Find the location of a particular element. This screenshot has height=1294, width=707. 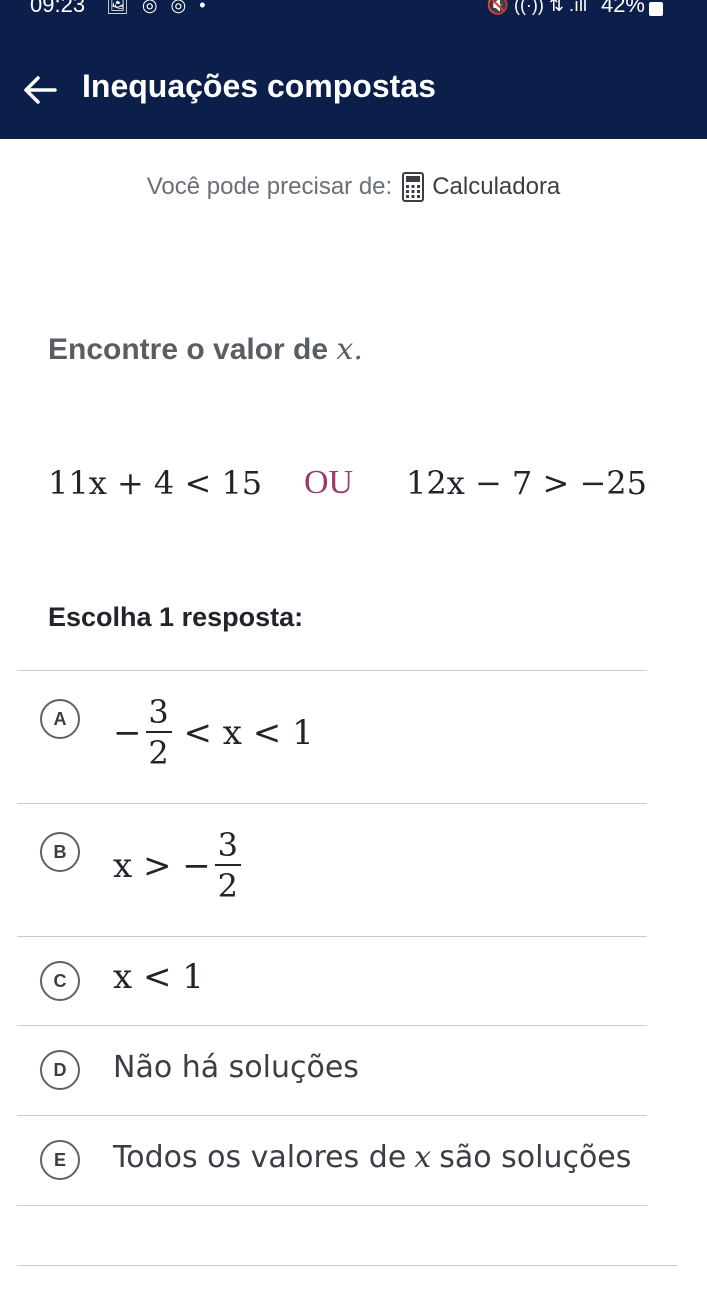

option-e-text-before: Todos os valores de is located at coordinates (260, 1157).